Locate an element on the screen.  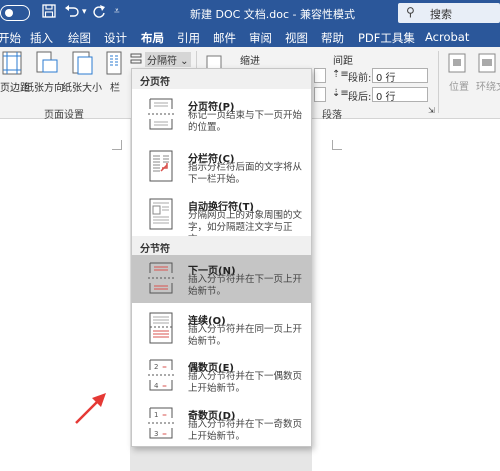
margins-icon is located at coordinates (12, 64).